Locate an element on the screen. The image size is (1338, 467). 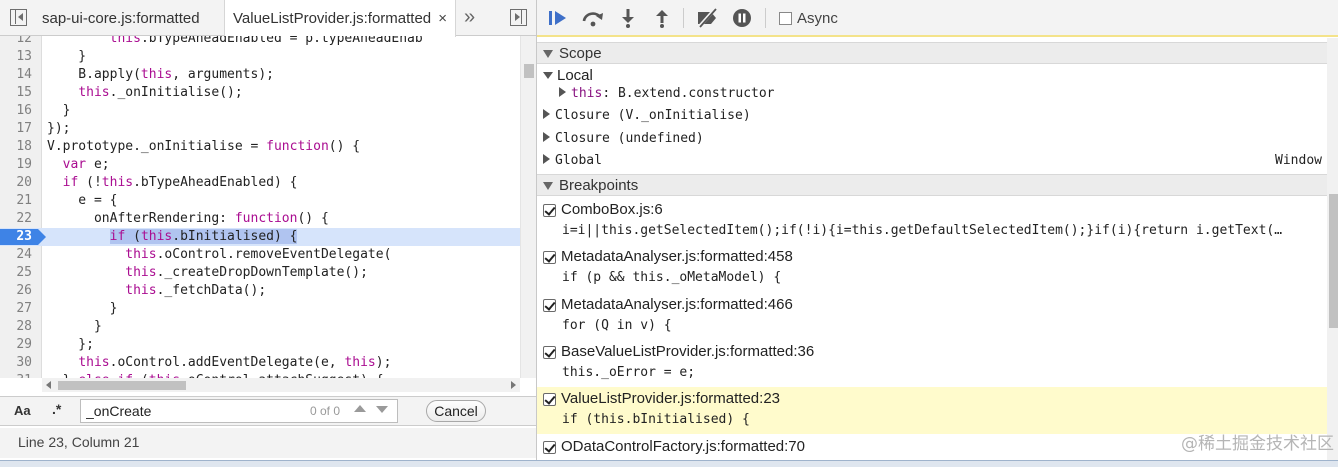
line-number: 30 is located at coordinates (19, 363).